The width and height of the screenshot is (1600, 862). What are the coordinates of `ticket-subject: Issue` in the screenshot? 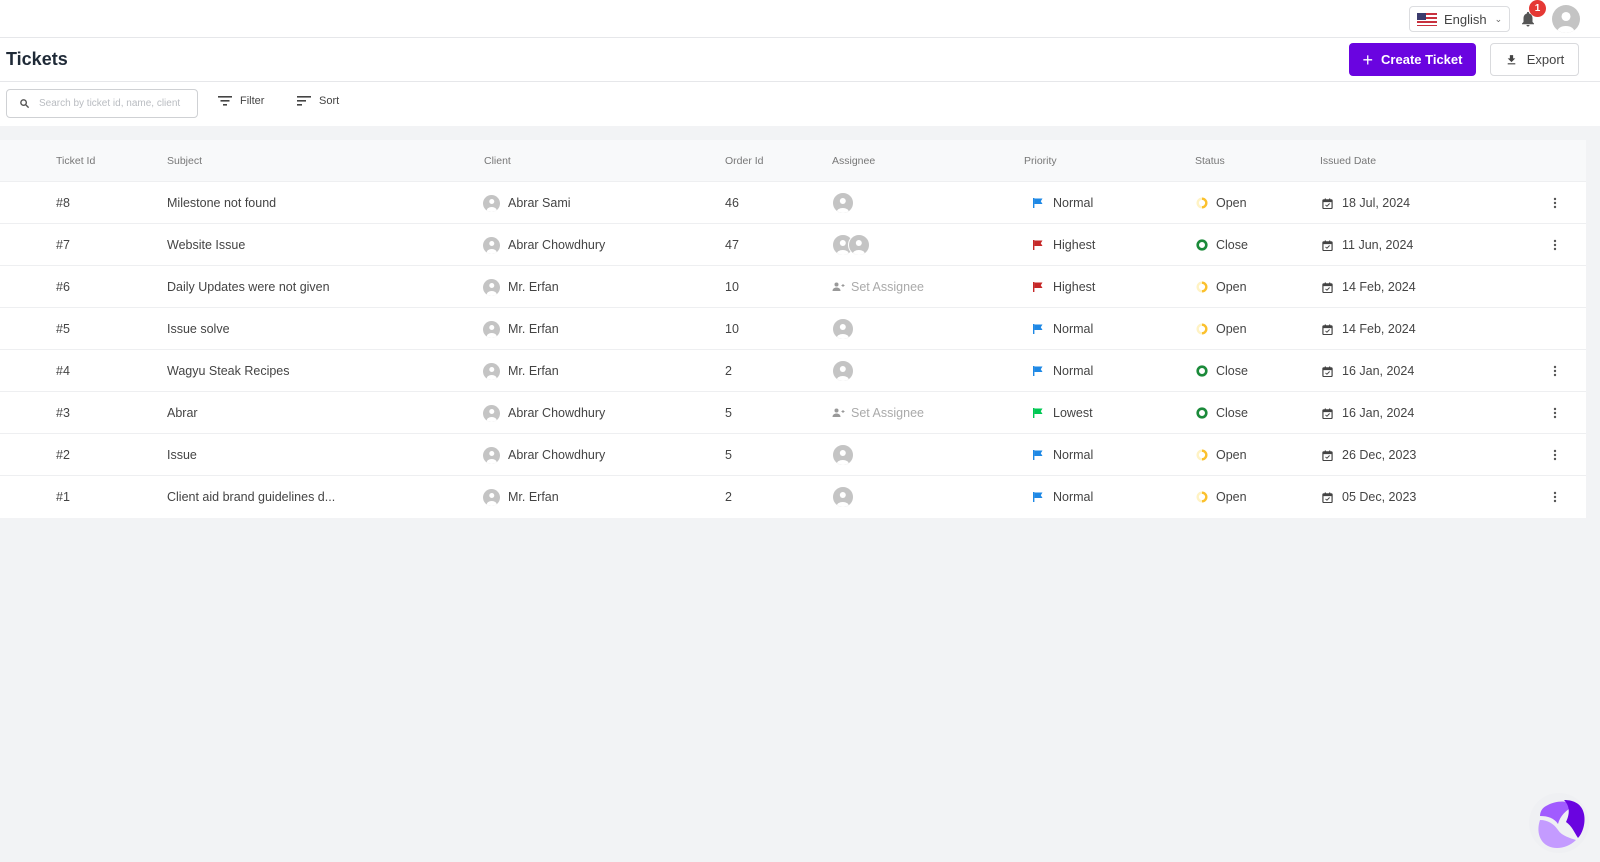 It's located at (182, 455).